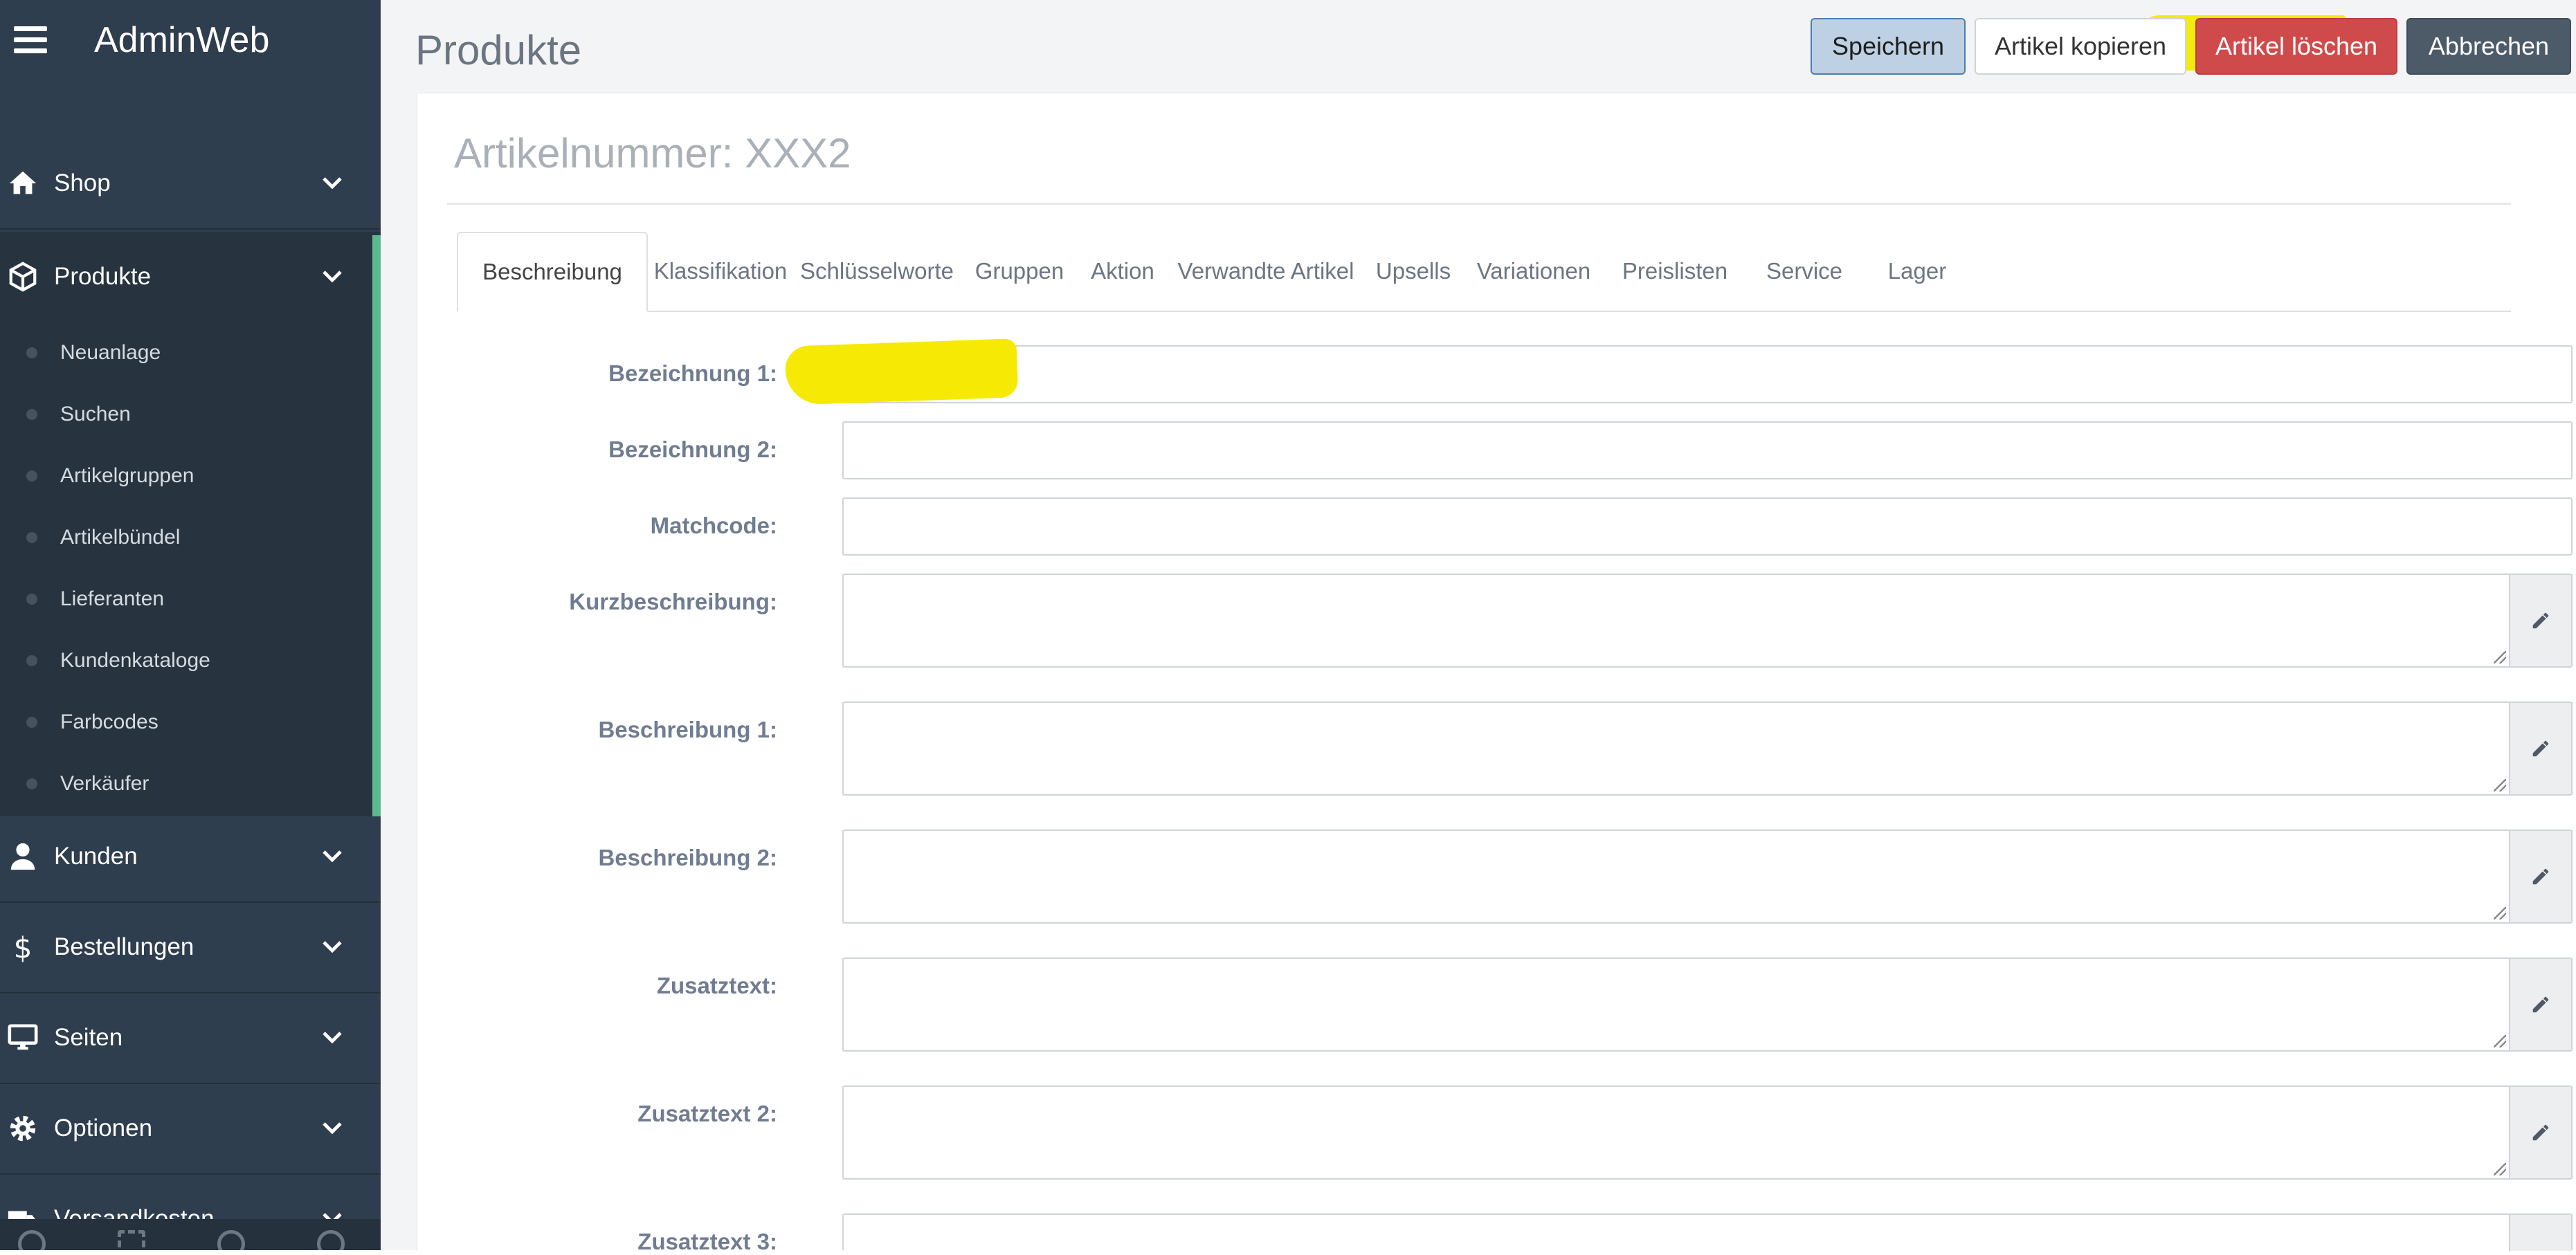  What do you see at coordinates (231, 1240) in the screenshot?
I see `hide-icon` at bounding box center [231, 1240].